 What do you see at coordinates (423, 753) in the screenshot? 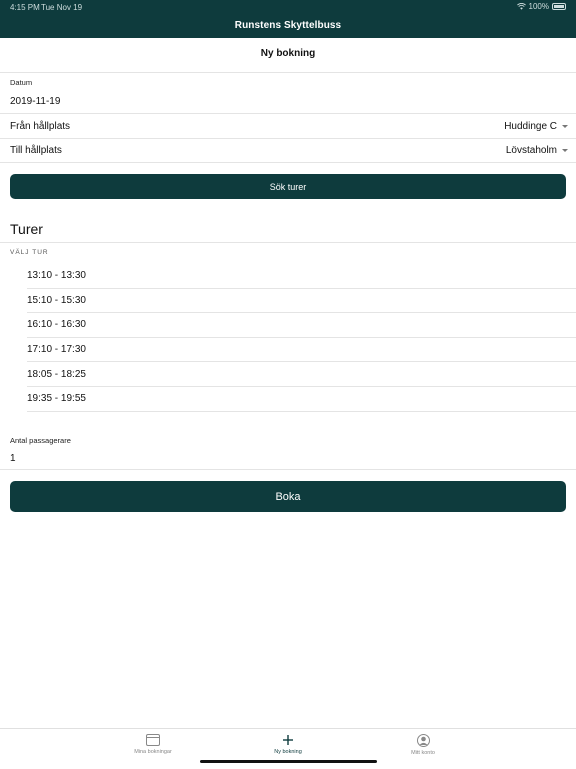
I see `tab-label: Mitt konto` at bounding box center [423, 753].